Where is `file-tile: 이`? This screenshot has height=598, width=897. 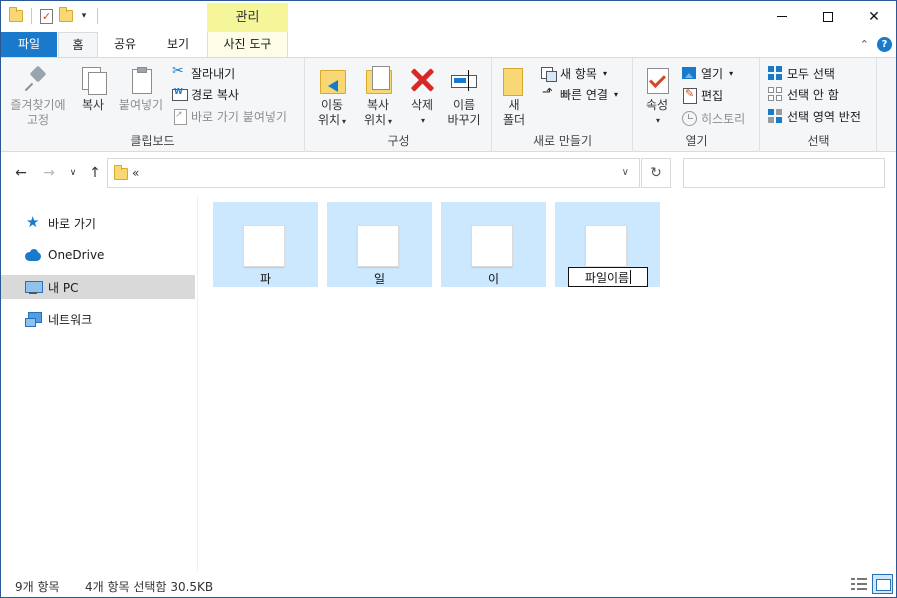
file-tile: 이 is located at coordinates (493, 244).